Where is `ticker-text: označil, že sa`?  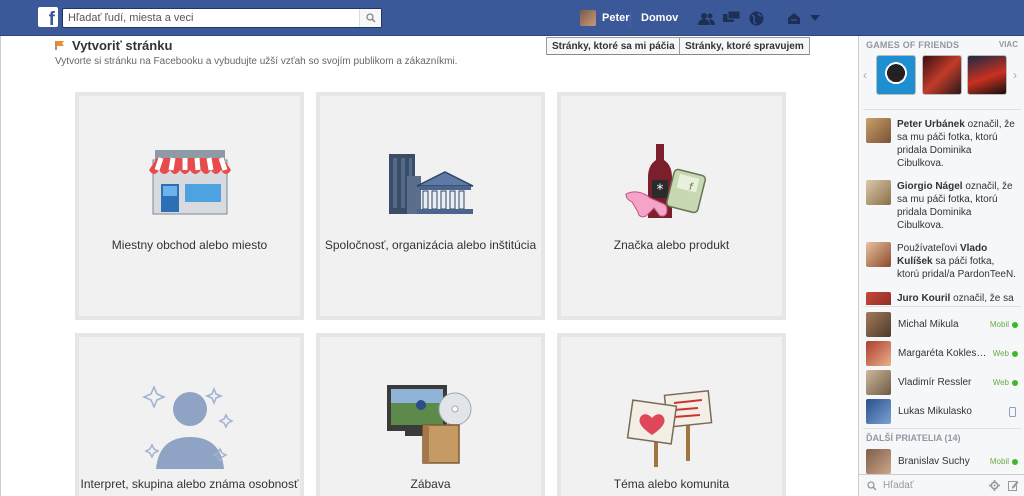
ticker-text: označil, že sa is located at coordinates (982, 298).